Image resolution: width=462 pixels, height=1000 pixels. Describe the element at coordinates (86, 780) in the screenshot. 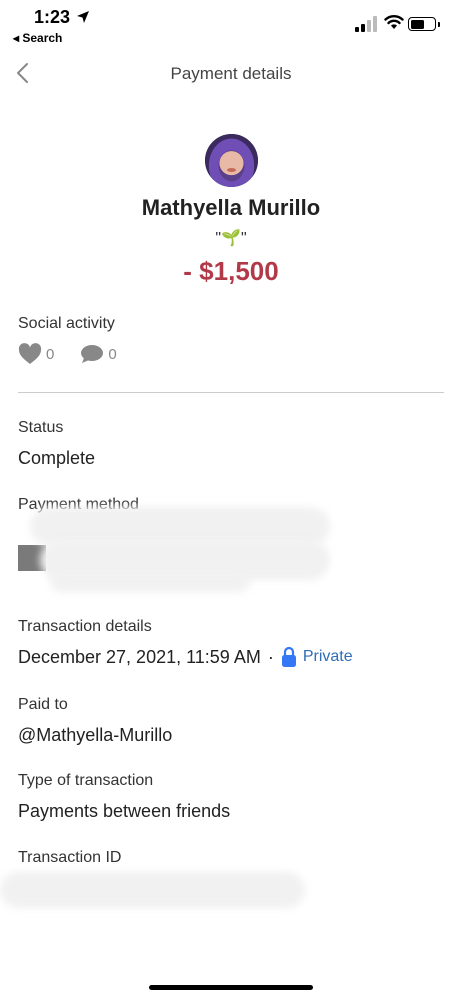

I see `transaction-type-label: Type of transaction` at that location.